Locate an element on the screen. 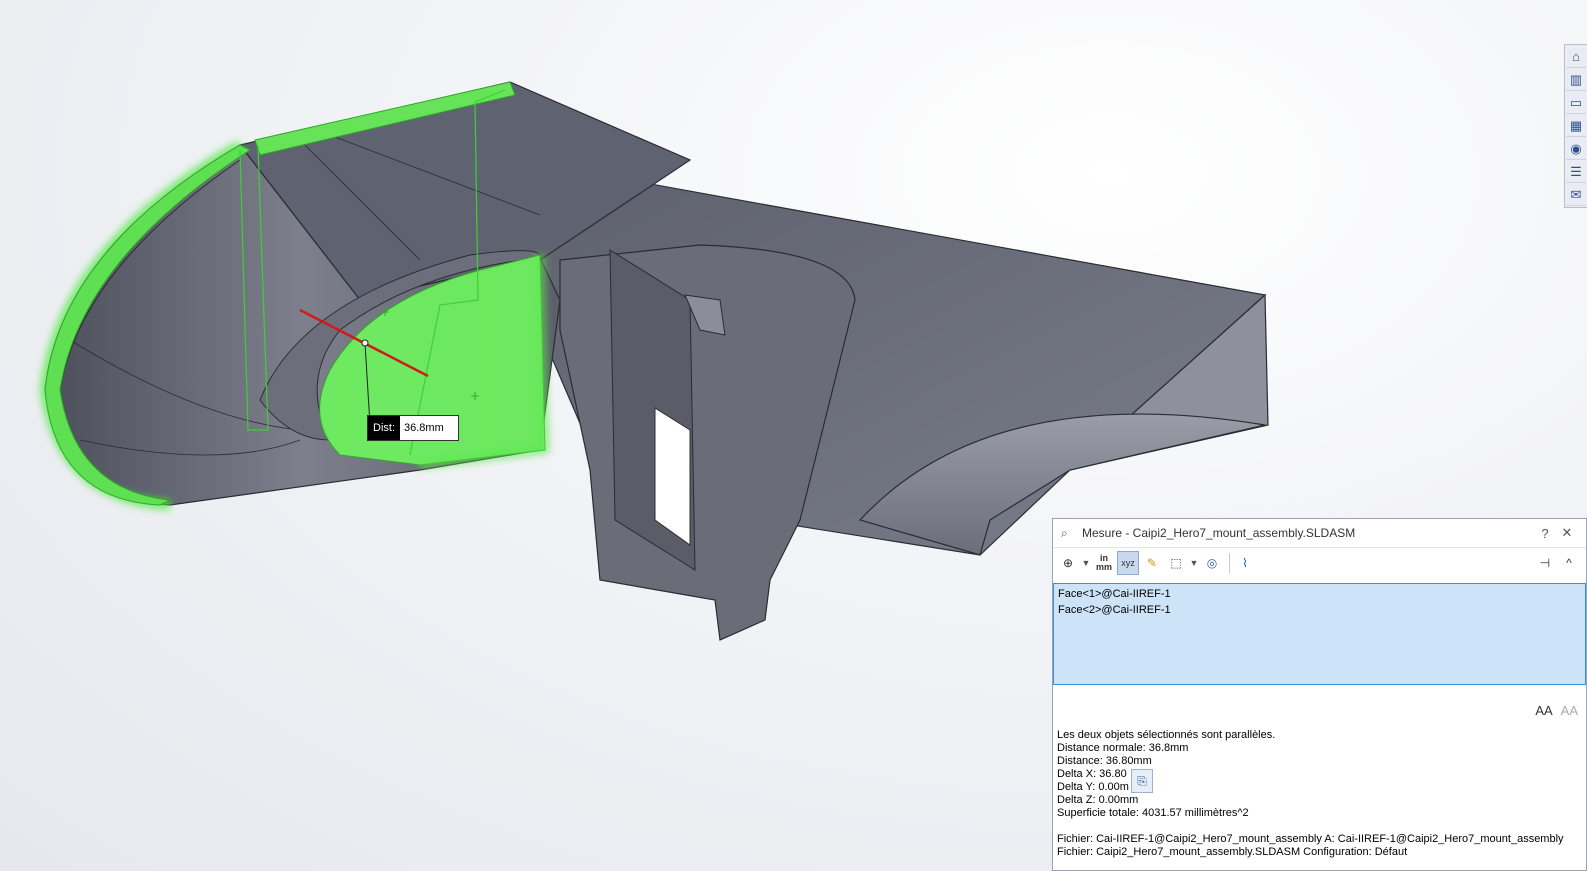 This screenshot has height=871, width=1587. distance-callout-label: Dist: is located at coordinates (384, 428).